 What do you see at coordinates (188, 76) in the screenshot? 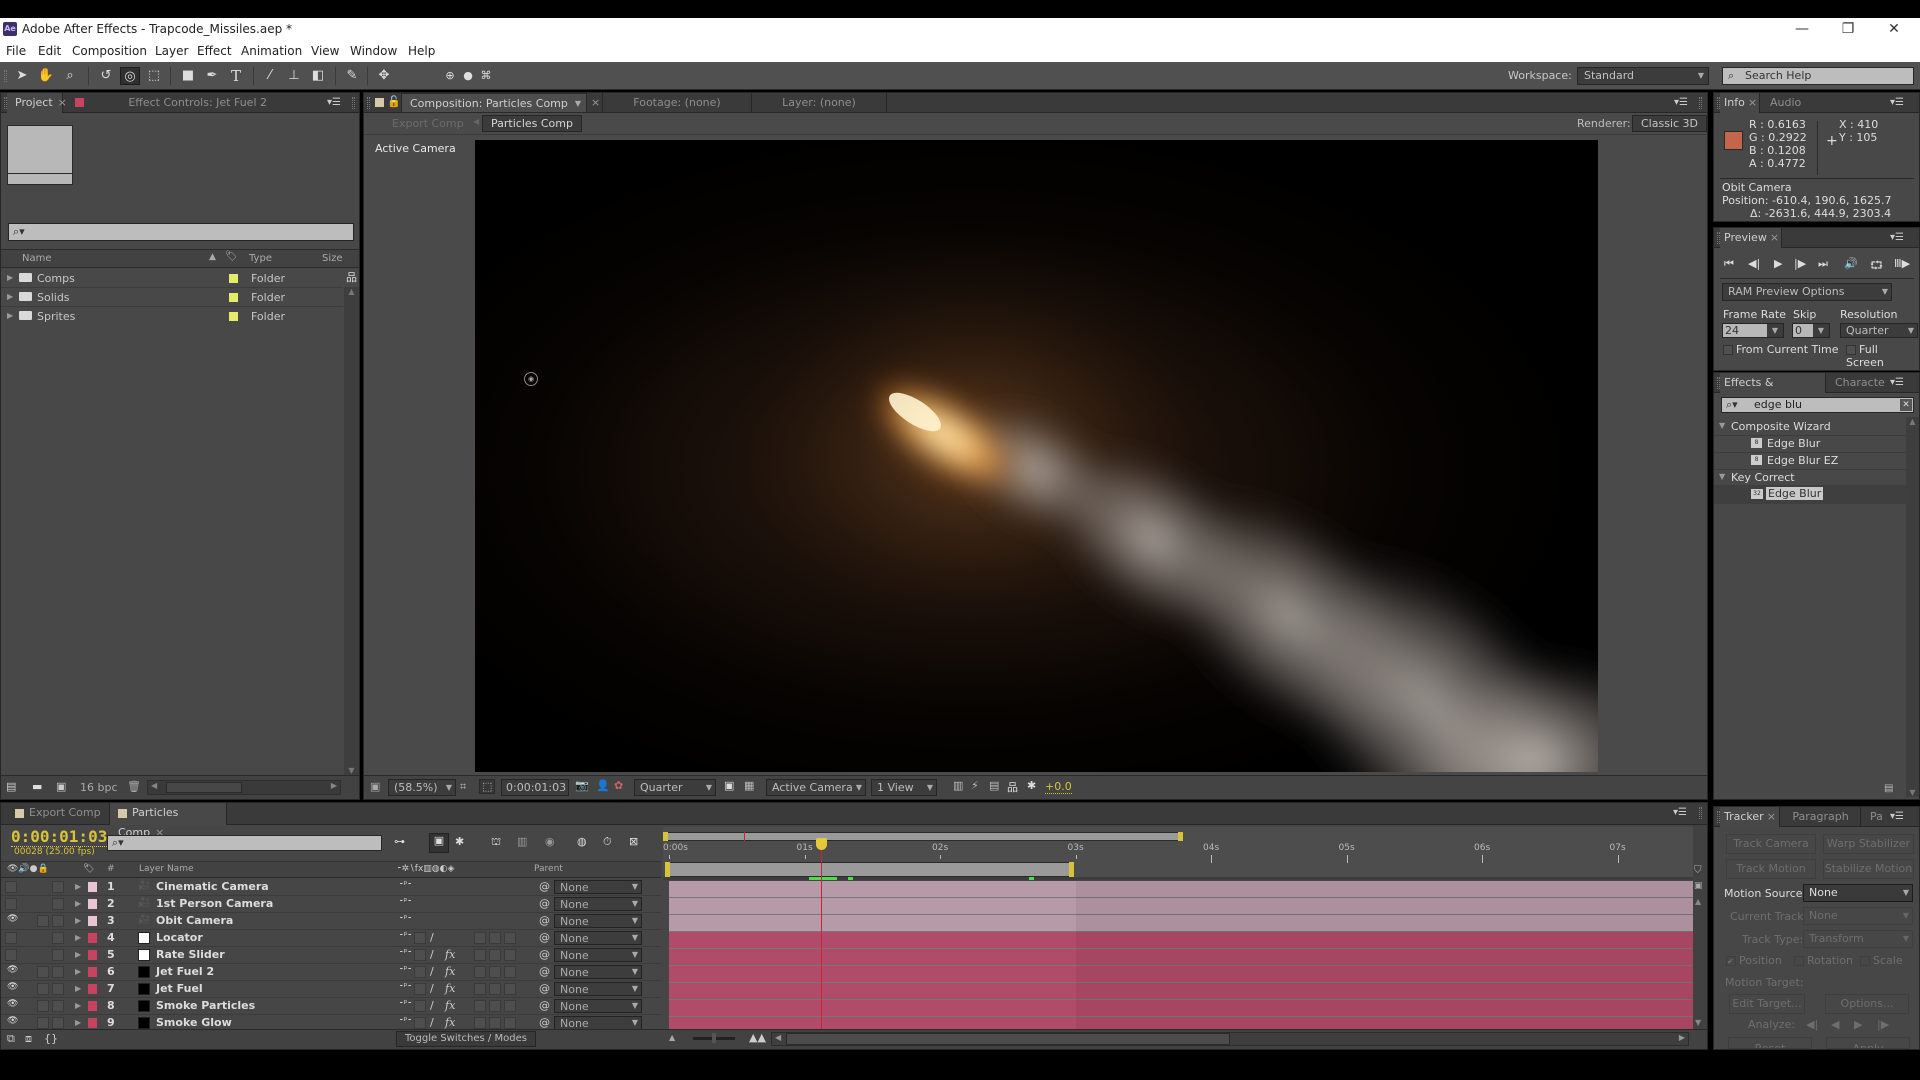
I see `rectangle-tool-icon: ■` at bounding box center [188, 76].